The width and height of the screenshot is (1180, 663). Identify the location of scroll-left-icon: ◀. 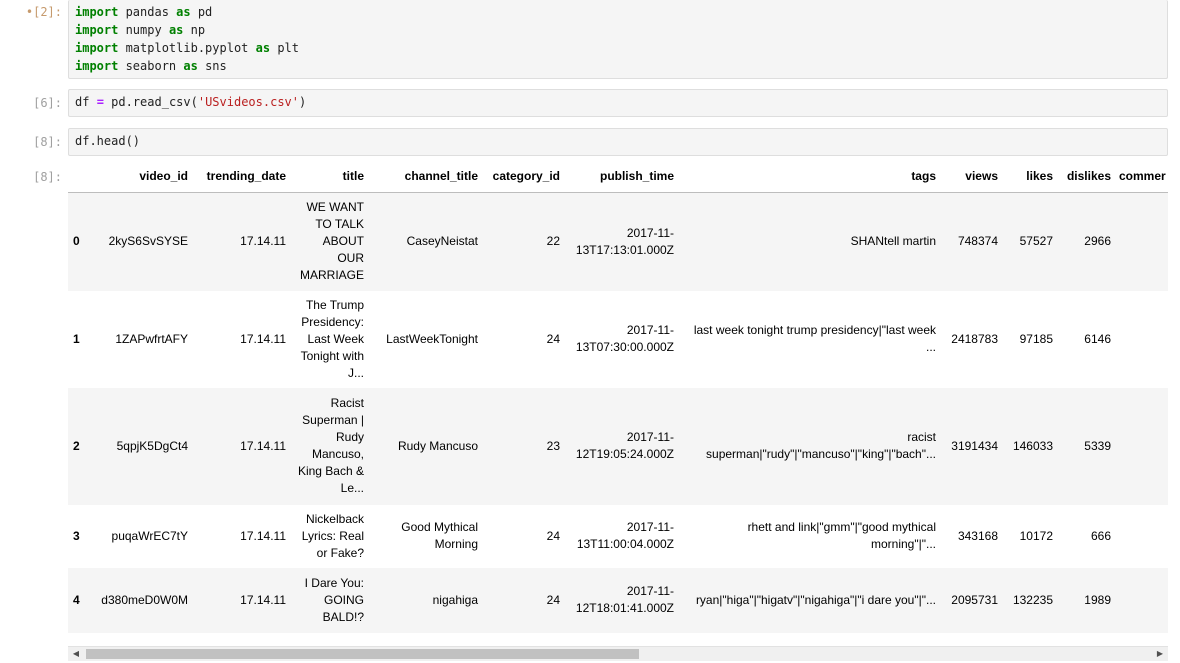
(76, 654).